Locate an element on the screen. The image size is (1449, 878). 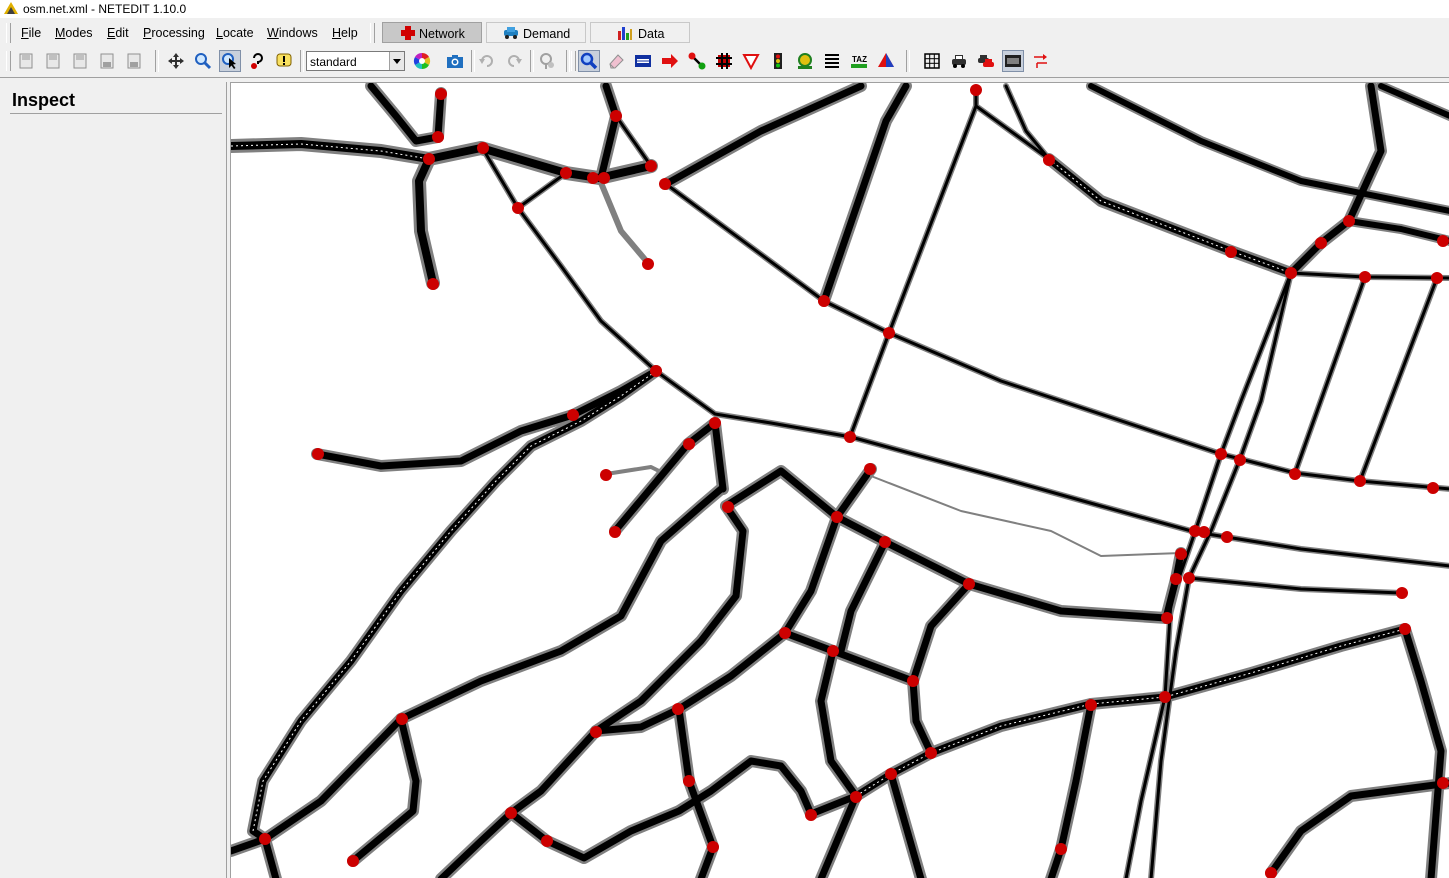
redo-button is located at coordinates (514, 61).